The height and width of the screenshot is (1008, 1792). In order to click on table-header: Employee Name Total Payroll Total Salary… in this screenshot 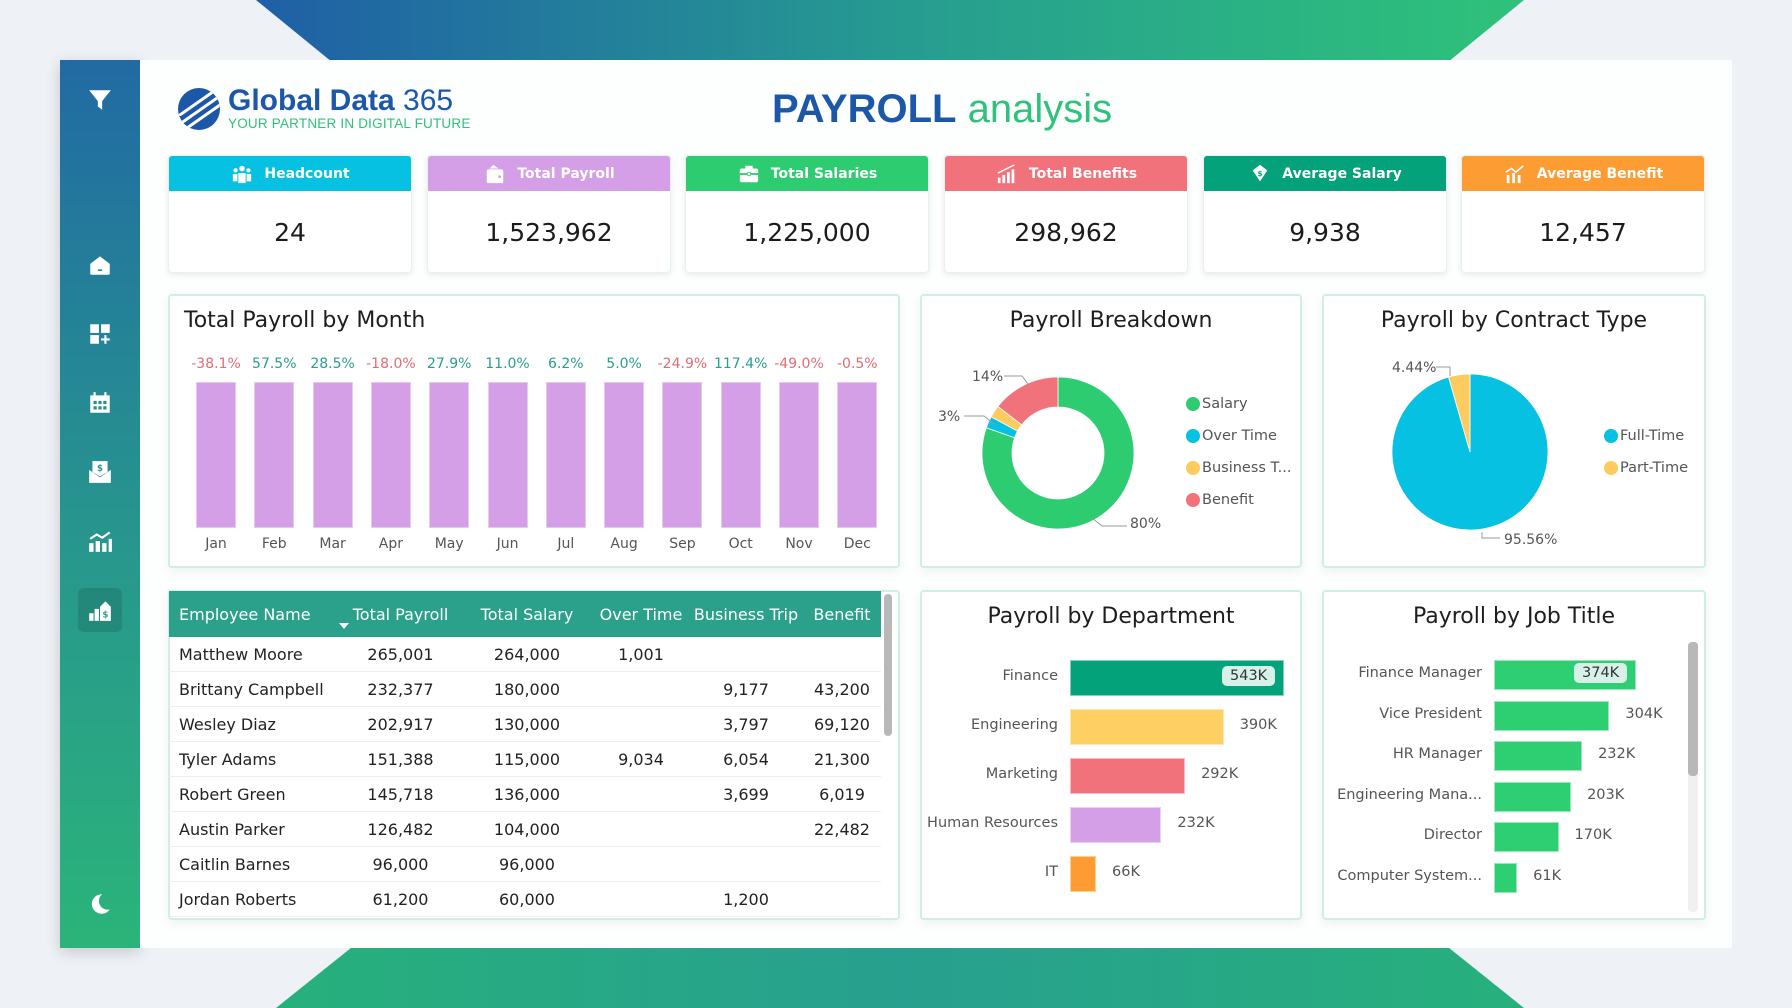, I will do `click(525, 614)`.